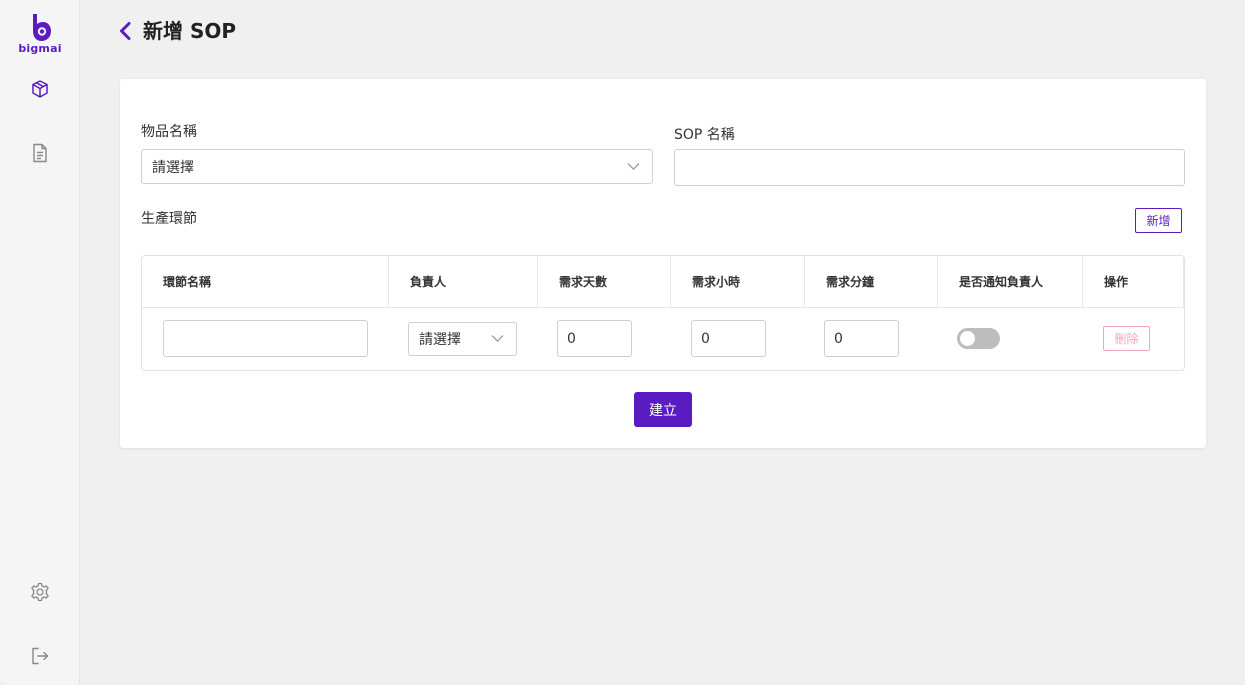  What do you see at coordinates (173, 167) in the screenshot?
I see `item-name-select-value: 請選擇` at bounding box center [173, 167].